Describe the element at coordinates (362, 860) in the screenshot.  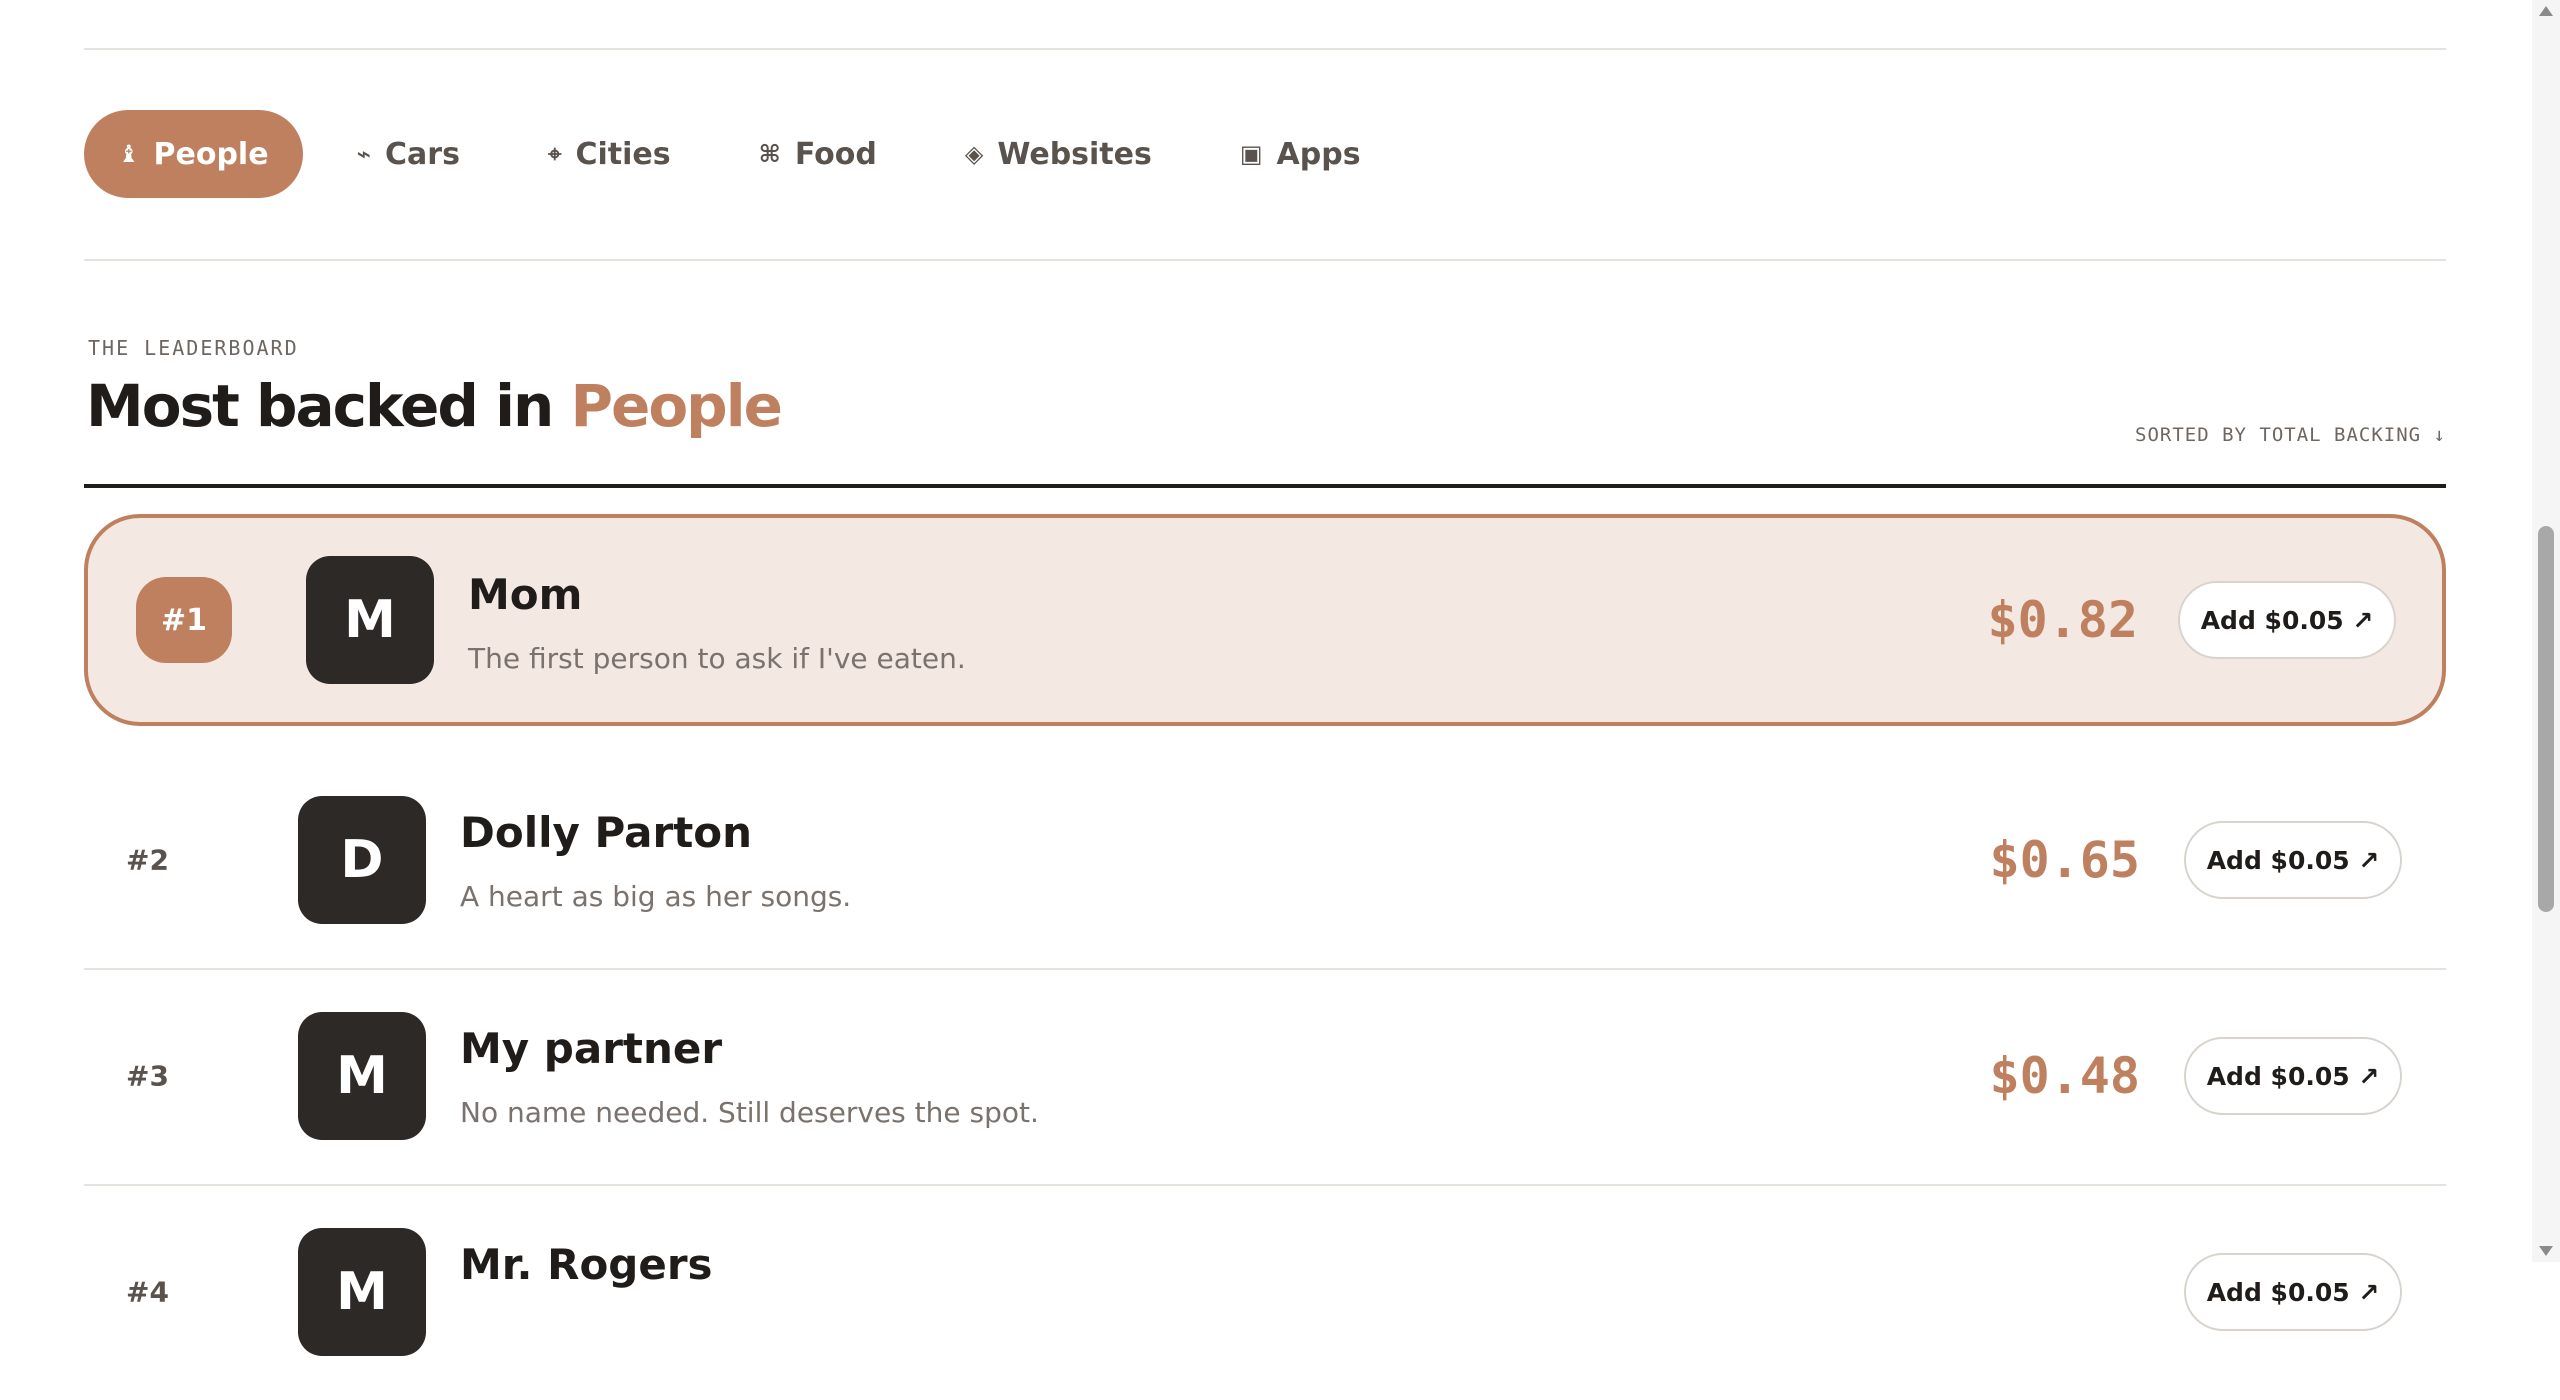
I see `avatar: D` at that location.